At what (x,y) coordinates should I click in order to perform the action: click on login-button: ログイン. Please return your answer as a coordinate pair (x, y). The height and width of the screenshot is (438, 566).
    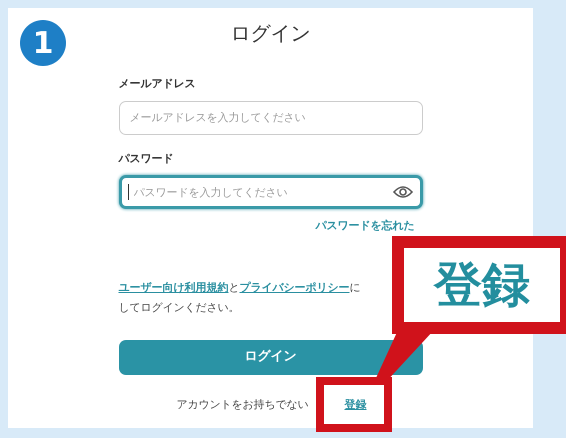
    Looking at the image, I should click on (270, 357).